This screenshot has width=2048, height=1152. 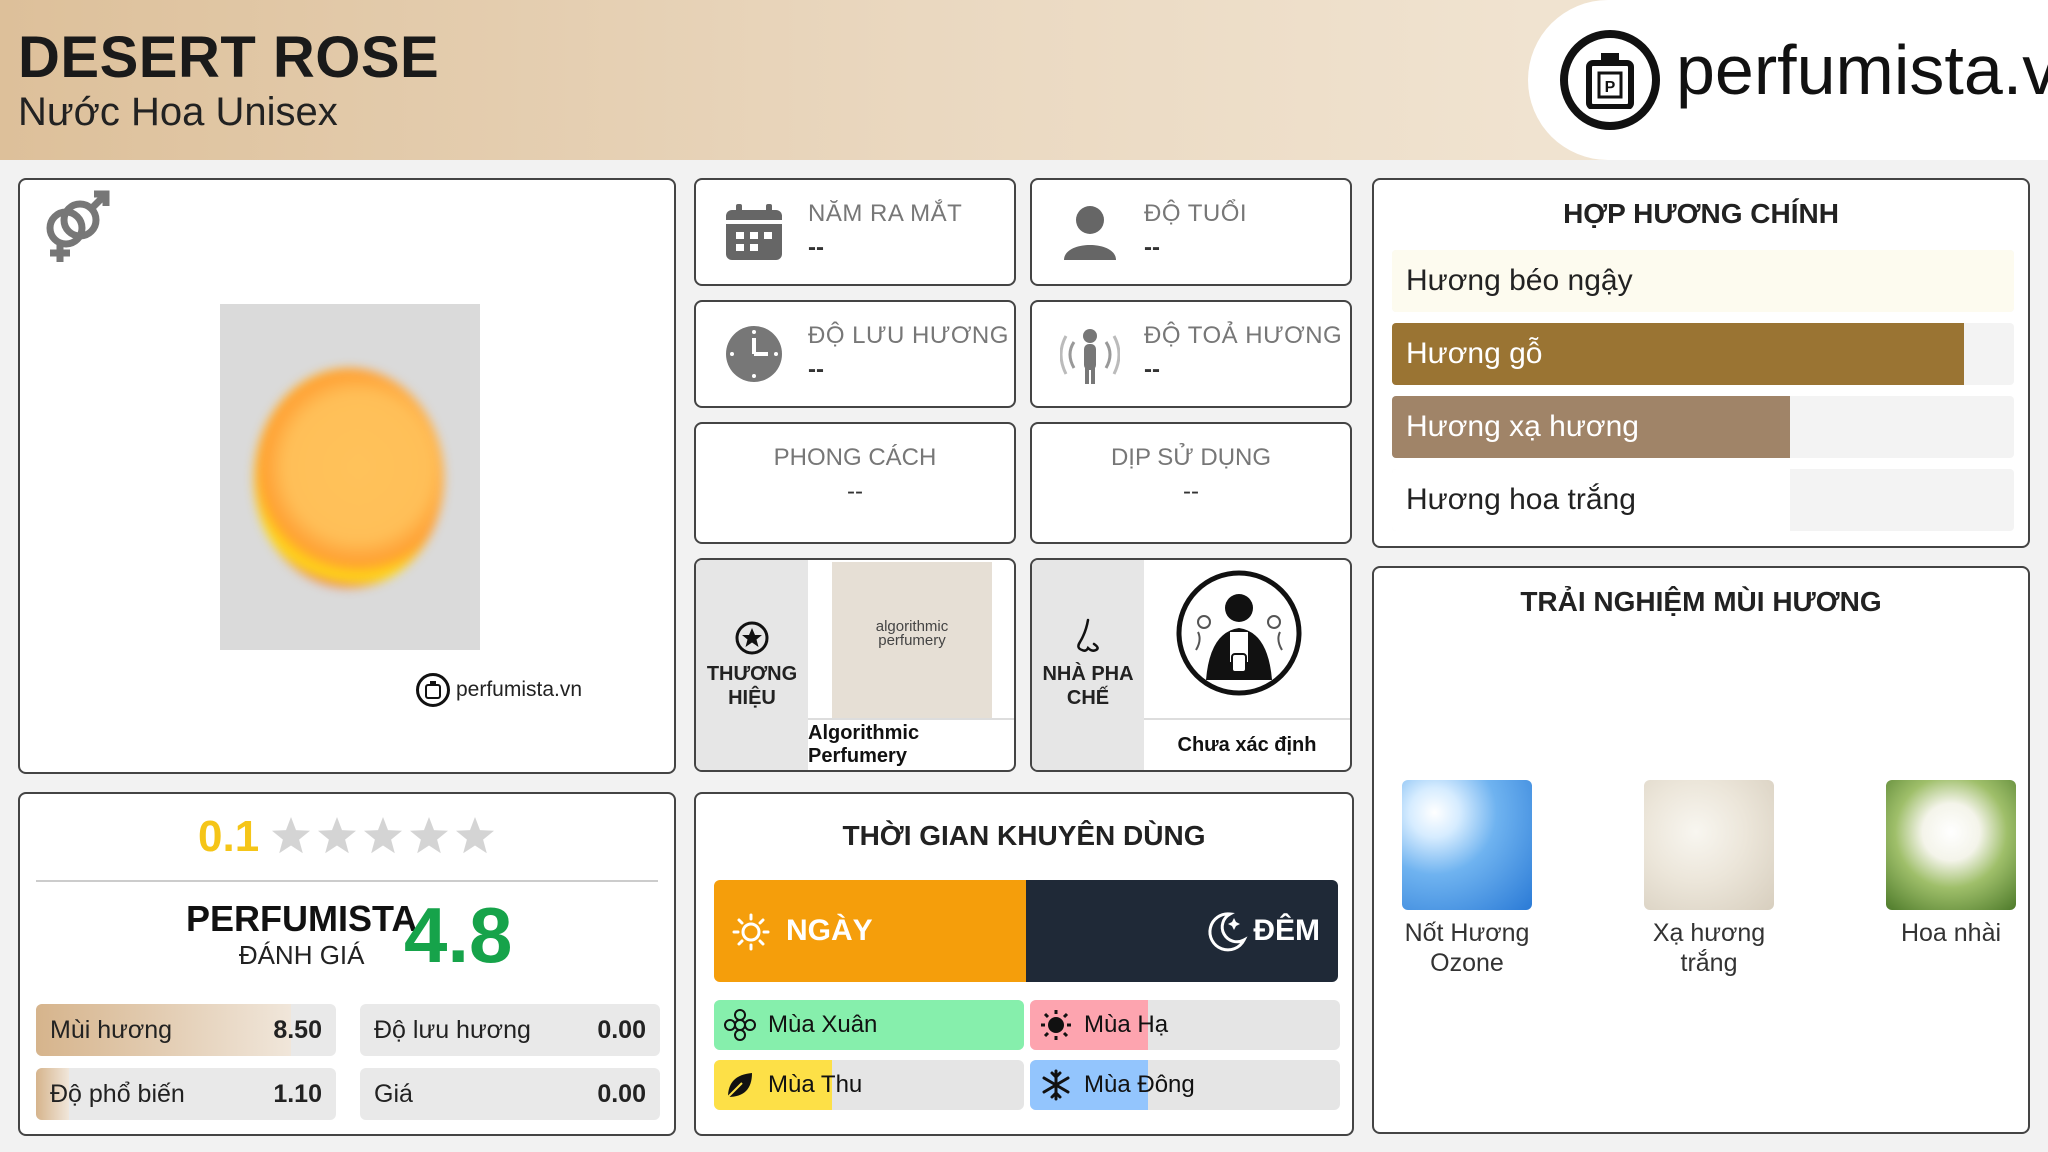 What do you see at coordinates (1467, 845) in the screenshot?
I see `sky-image` at bounding box center [1467, 845].